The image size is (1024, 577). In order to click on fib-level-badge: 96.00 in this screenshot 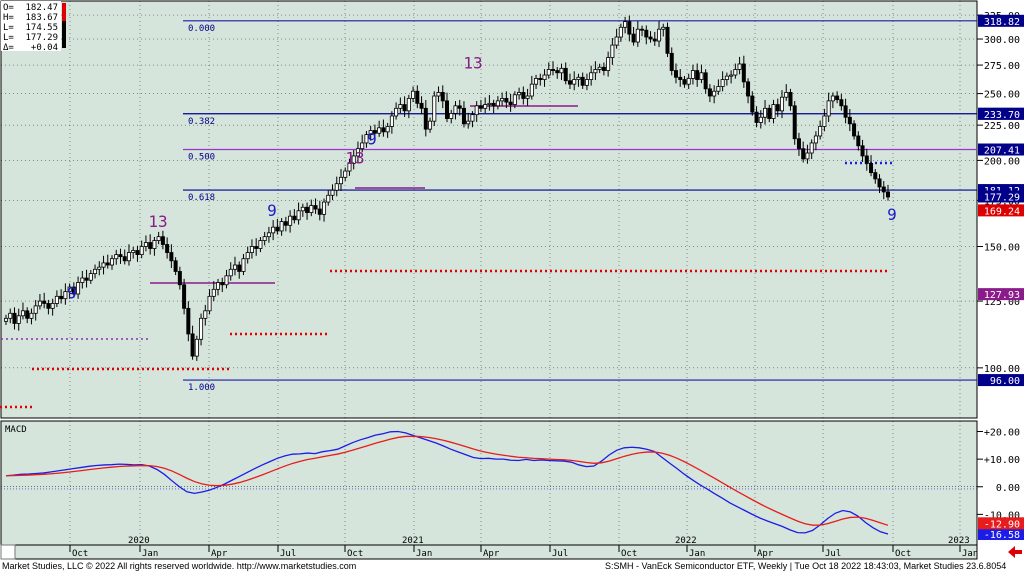, I will do `click(1005, 381)`.